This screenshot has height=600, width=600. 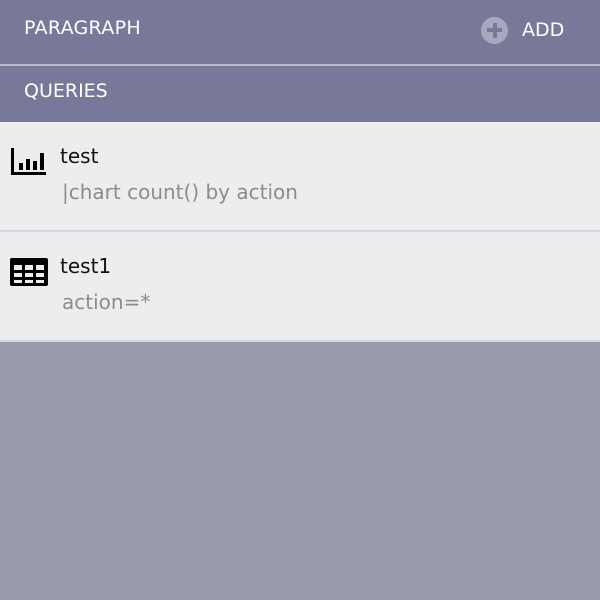 What do you see at coordinates (82, 28) in the screenshot?
I see `paragraph-title: PARAGRAPH` at bounding box center [82, 28].